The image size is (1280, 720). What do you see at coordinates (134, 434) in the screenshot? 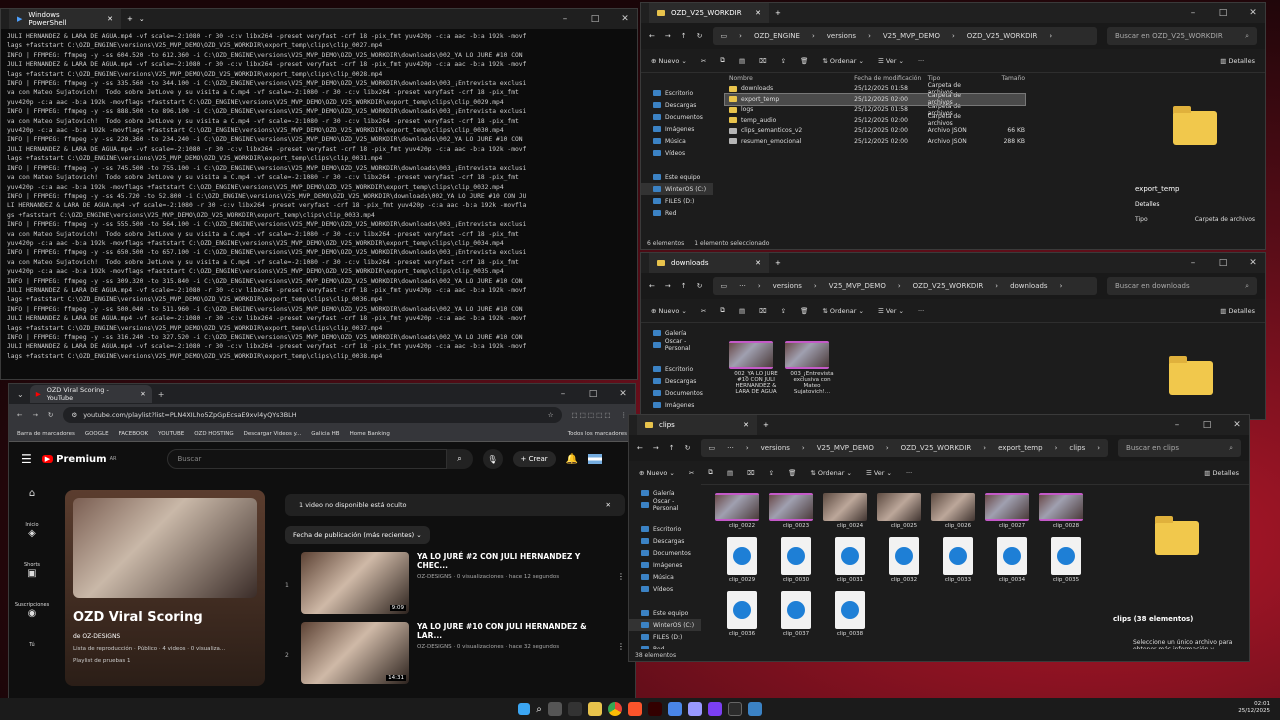
I see `bookmark-item: FACEBOOK` at bounding box center [134, 434].